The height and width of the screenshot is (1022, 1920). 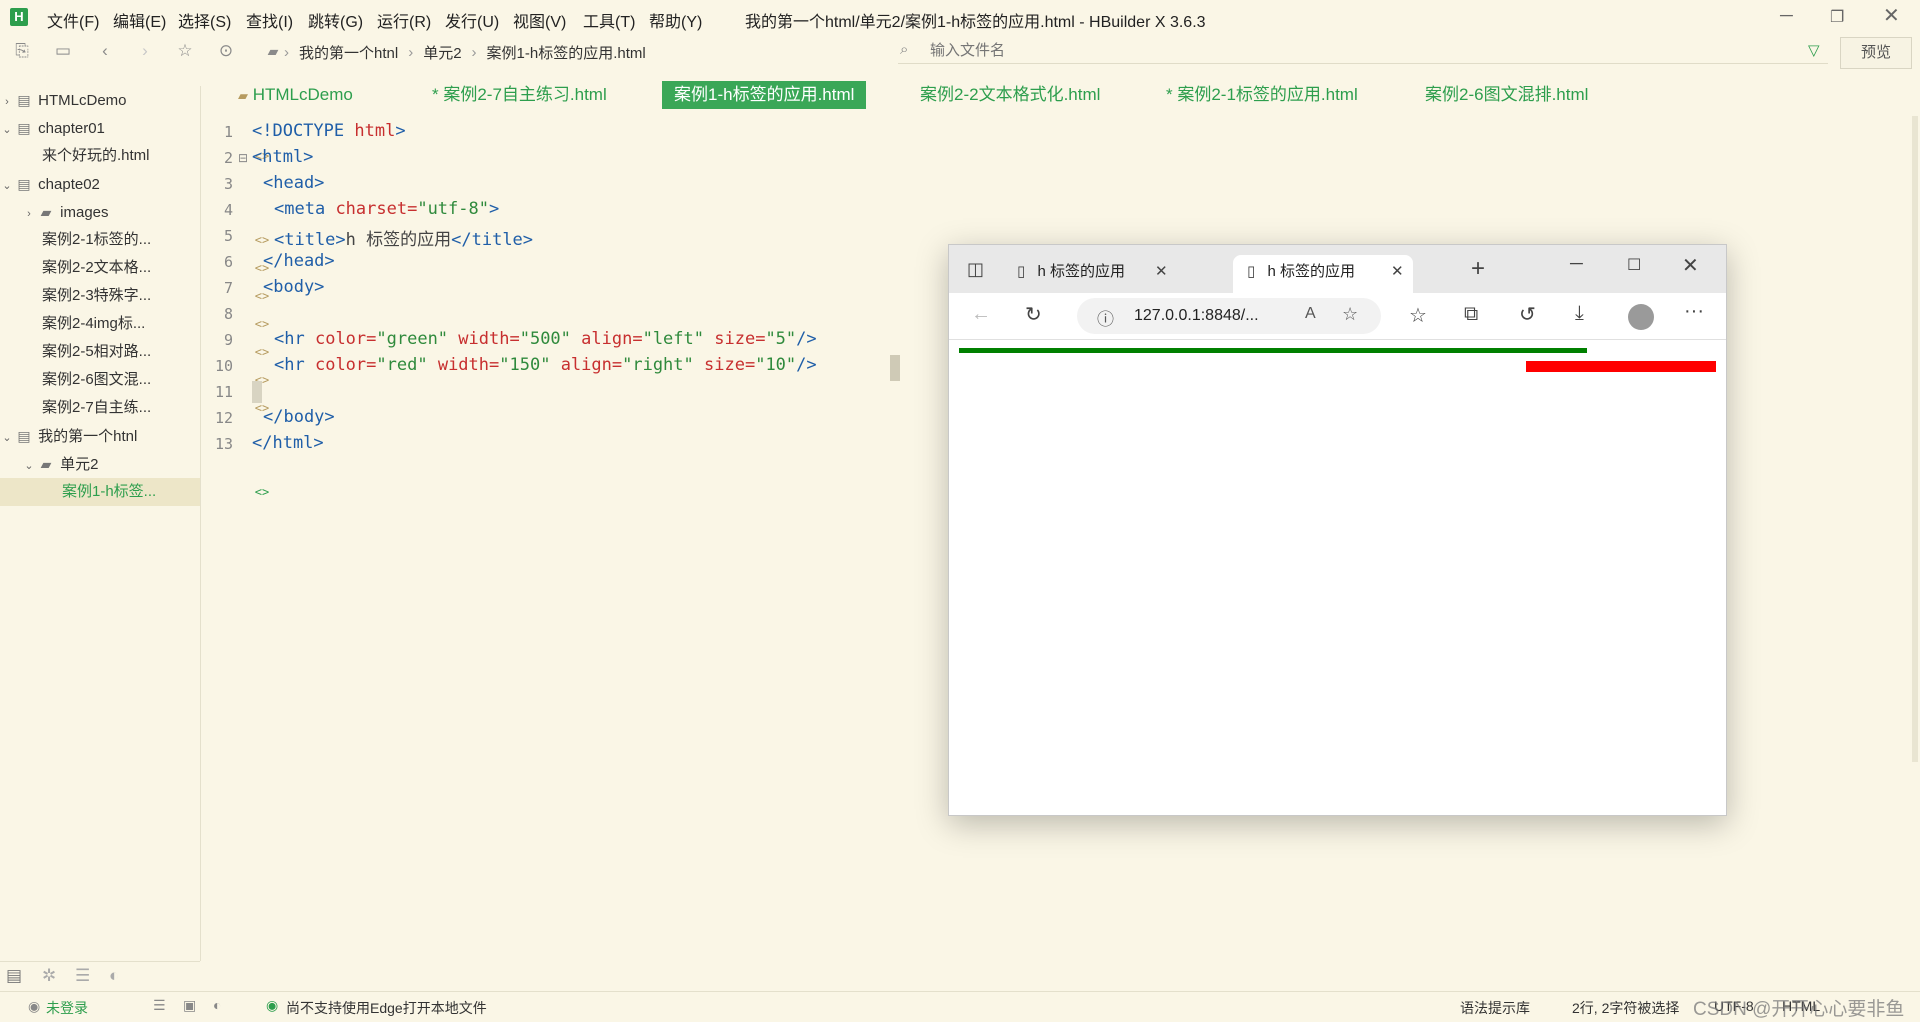 What do you see at coordinates (269, 20) in the screenshot?
I see `menu-find: 查找(I)` at bounding box center [269, 20].